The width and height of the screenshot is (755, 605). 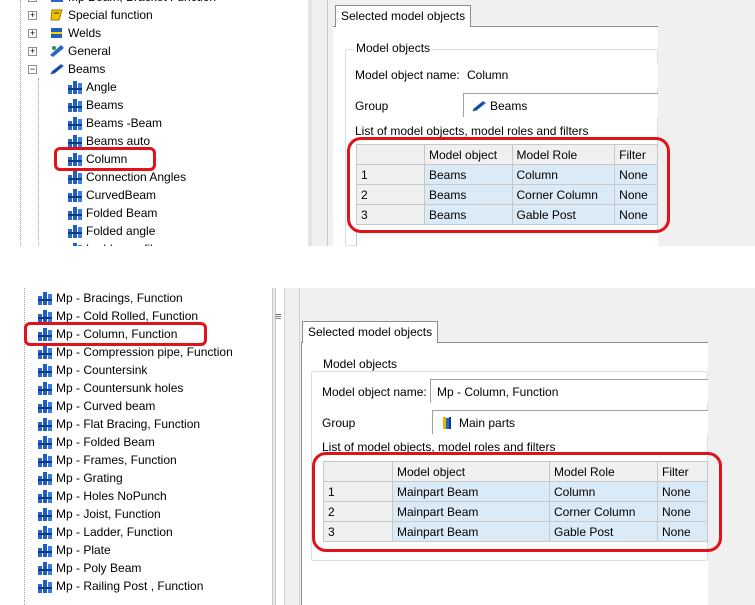 I want to click on main-parts-icon, so click(x=448, y=423).